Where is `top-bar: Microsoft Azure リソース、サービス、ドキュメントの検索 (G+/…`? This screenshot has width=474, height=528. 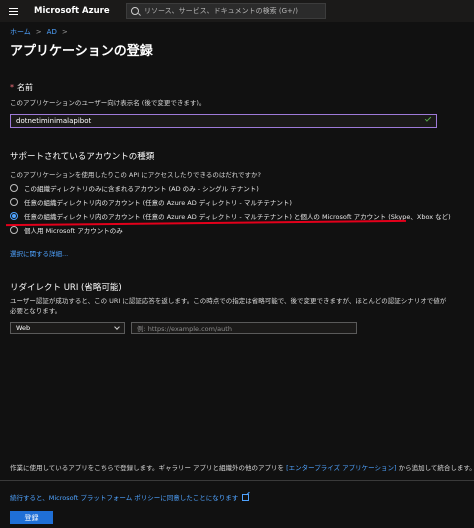
top-bar: Microsoft Azure リソース、サービス、ドキュメントの検索 (G+/… is located at coordinates (237, 11).